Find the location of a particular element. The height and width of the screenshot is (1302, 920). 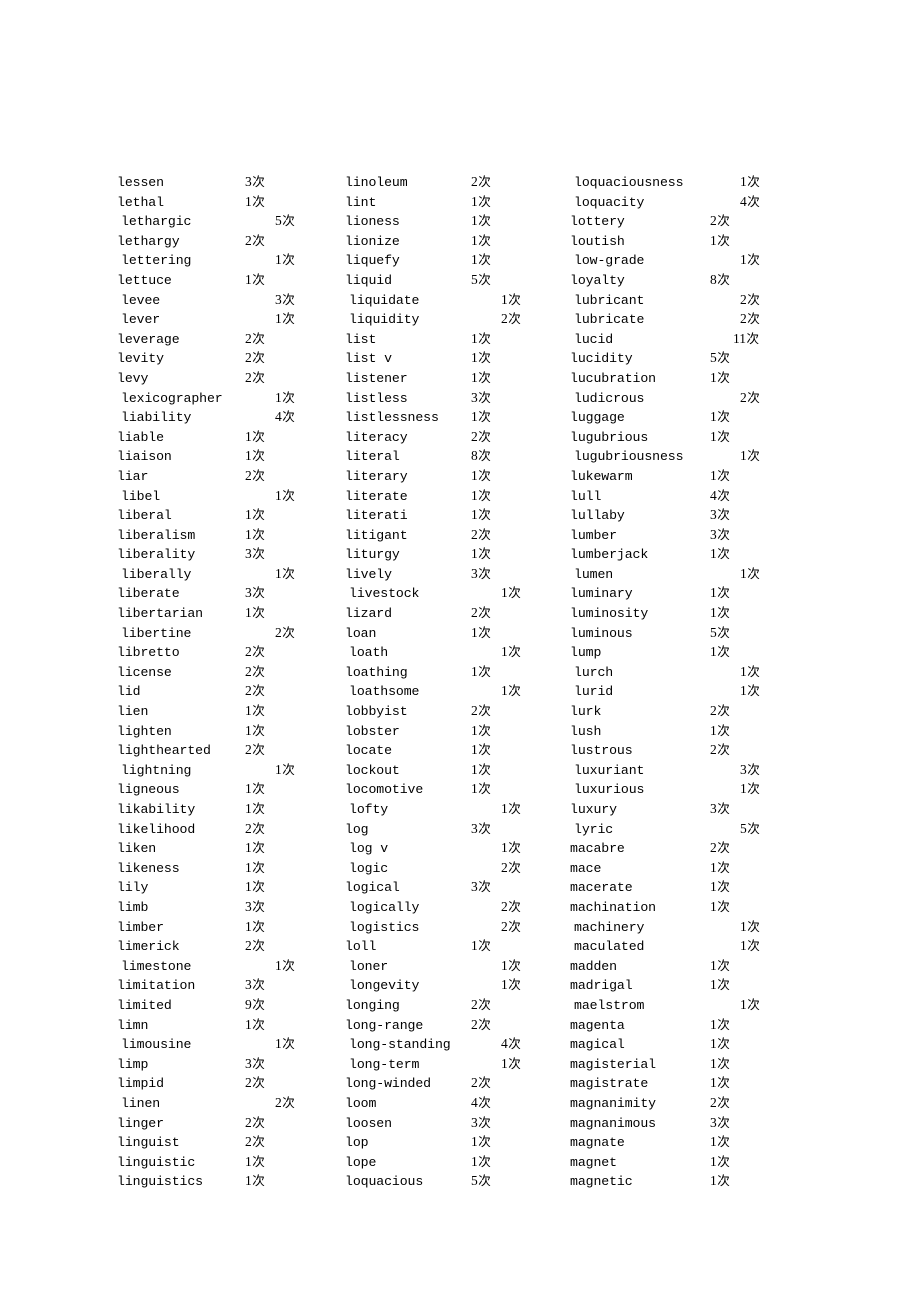

vocabulary-entry: lien 1次 is located at coordinates (231, 711).